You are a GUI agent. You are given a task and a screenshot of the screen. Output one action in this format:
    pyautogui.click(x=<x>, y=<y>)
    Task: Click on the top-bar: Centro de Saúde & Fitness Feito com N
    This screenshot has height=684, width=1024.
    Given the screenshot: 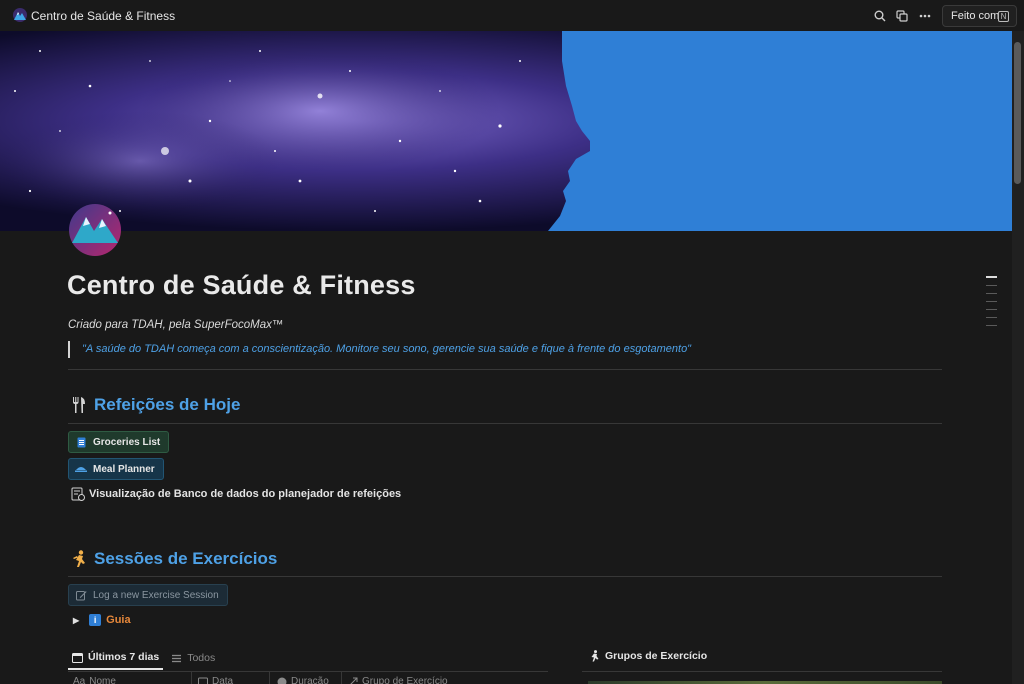 What is the action you would take?
    pyautogui.click(x=512, y=15)
    